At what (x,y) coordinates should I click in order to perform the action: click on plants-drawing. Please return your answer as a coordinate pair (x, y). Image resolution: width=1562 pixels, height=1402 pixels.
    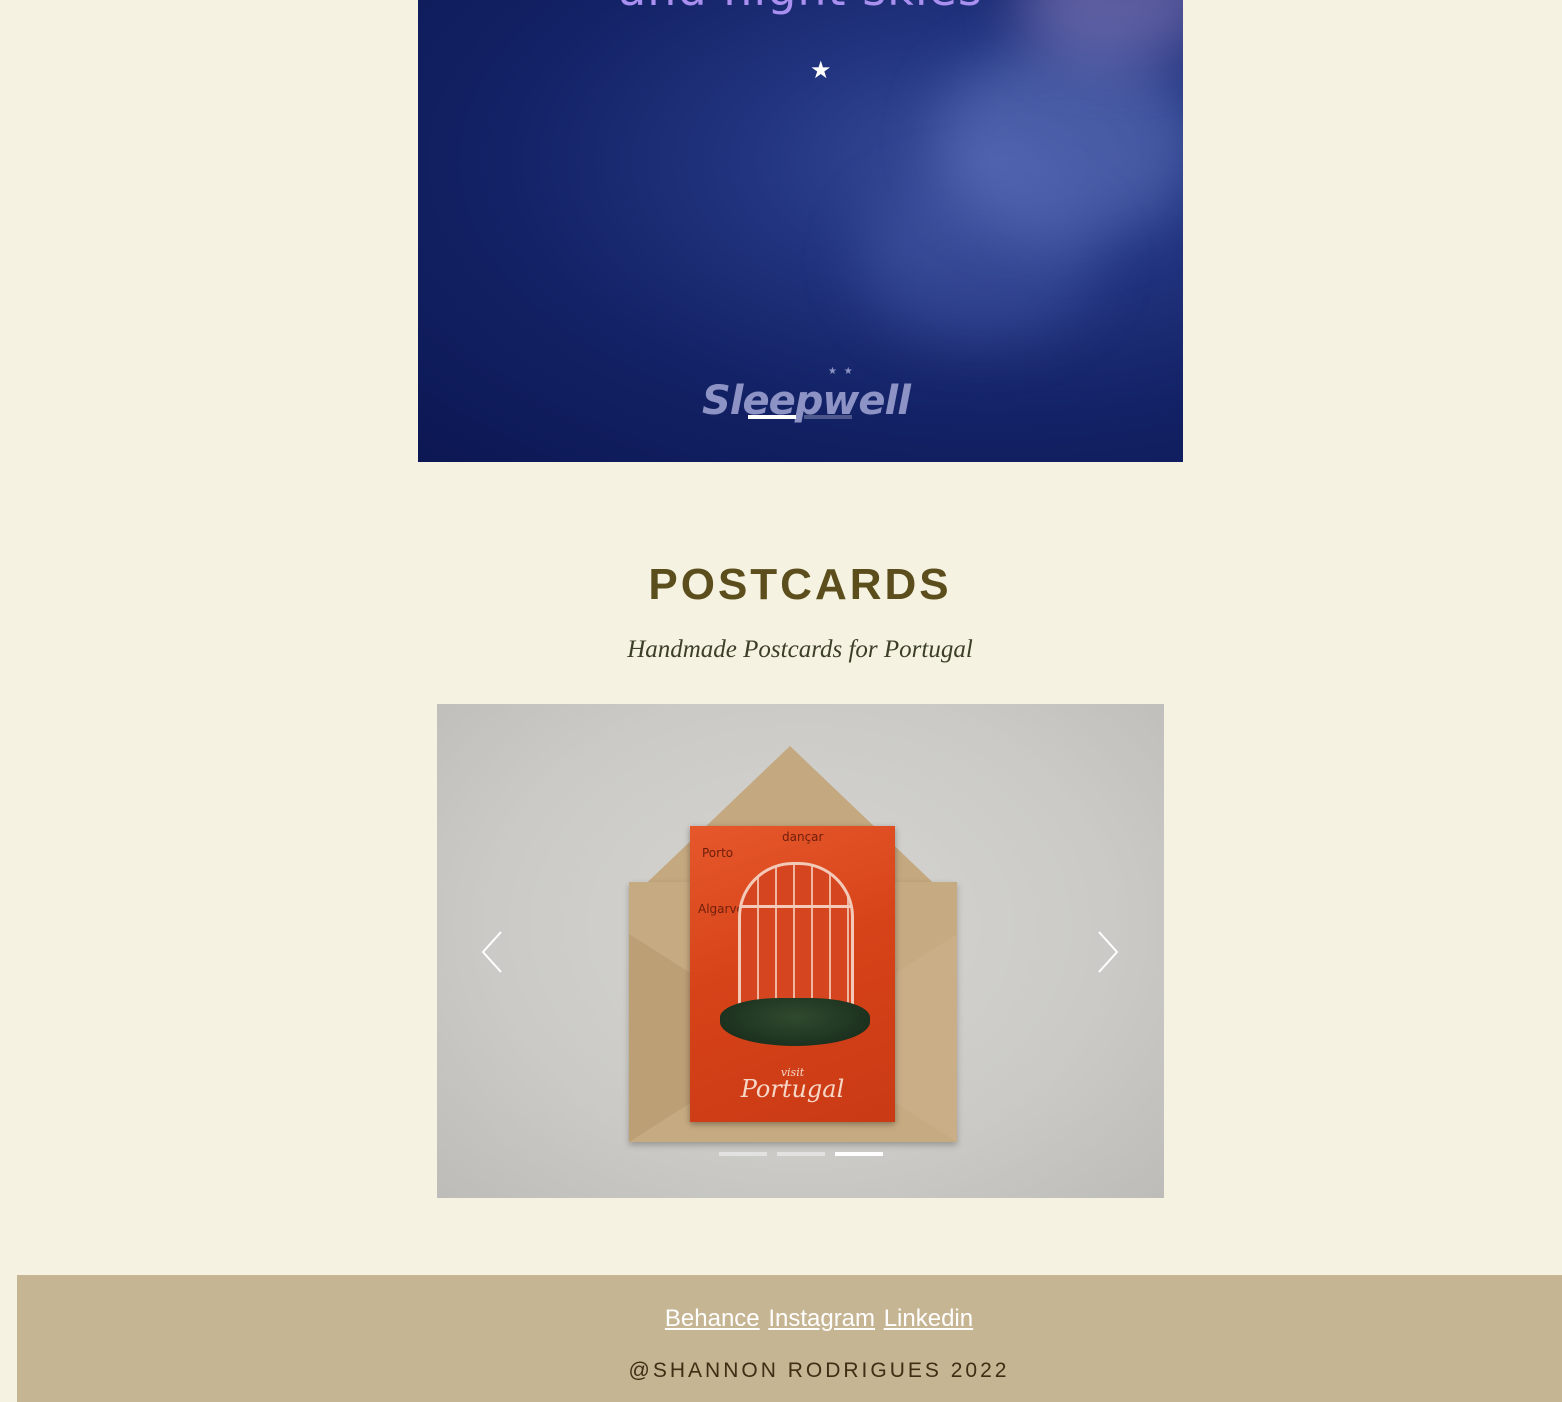
    Looking at the image, I should click on (795, 1022).